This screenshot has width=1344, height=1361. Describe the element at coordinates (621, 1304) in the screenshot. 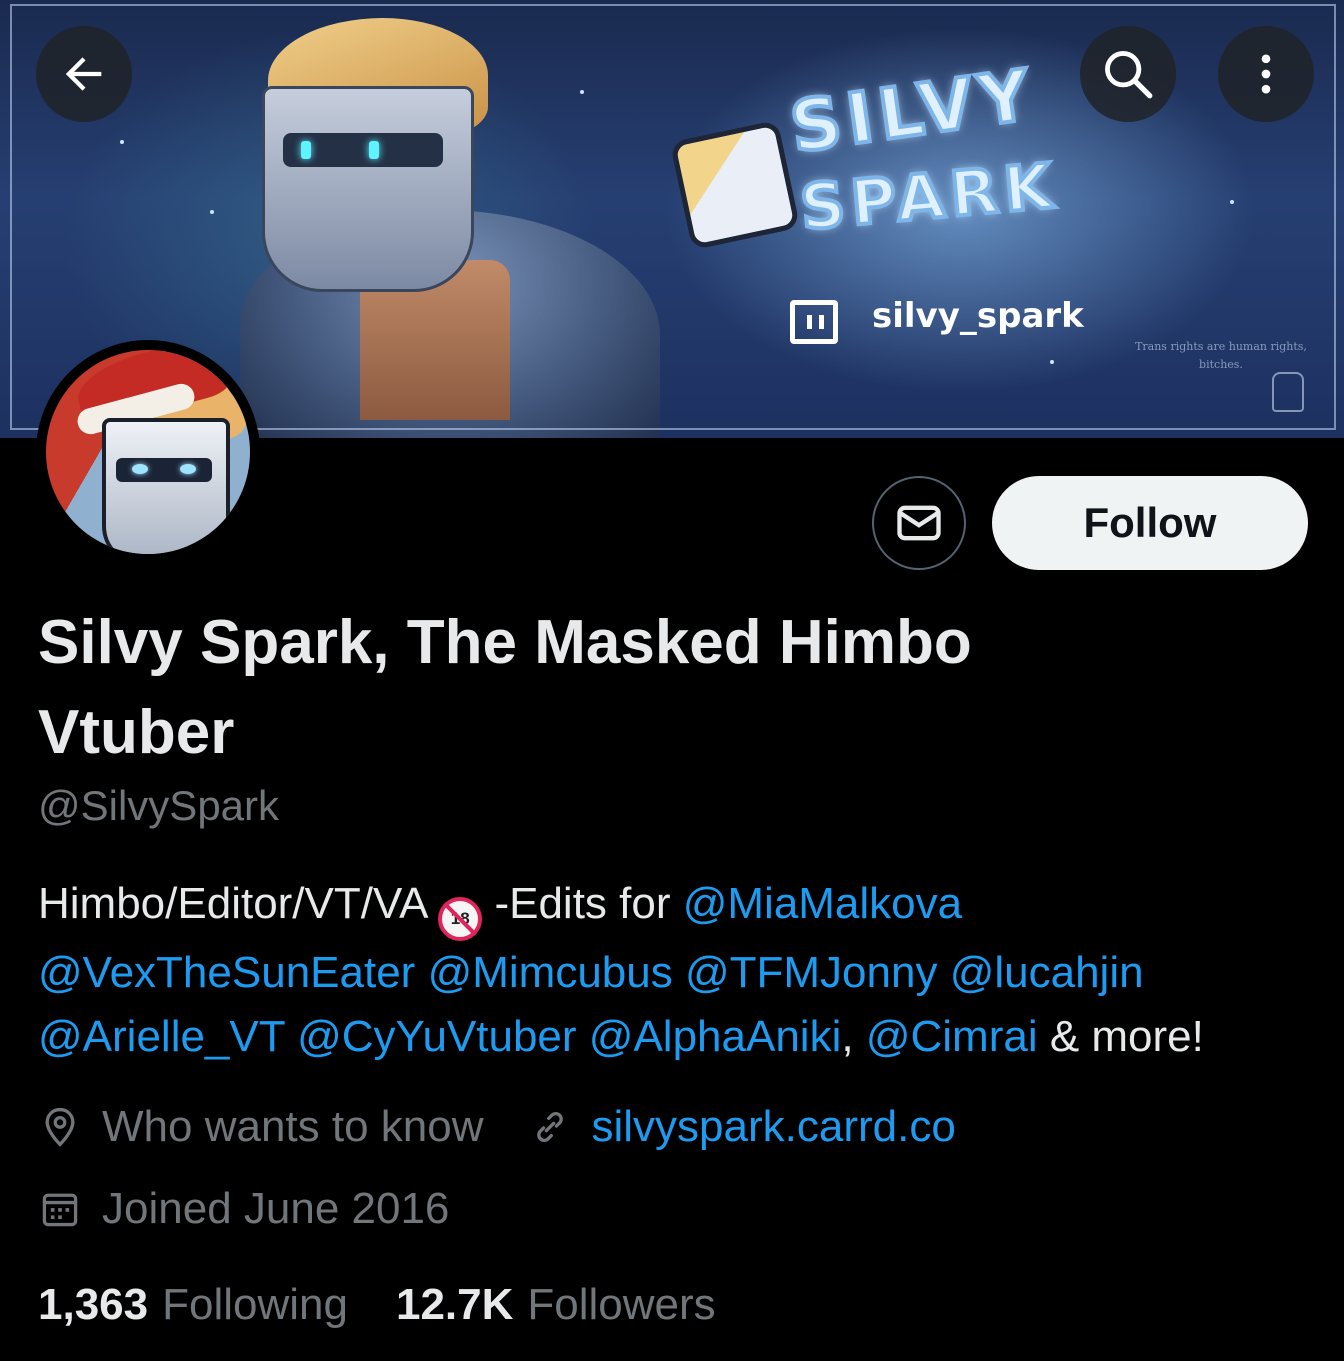

I see `followers-label: Followers` at that location.